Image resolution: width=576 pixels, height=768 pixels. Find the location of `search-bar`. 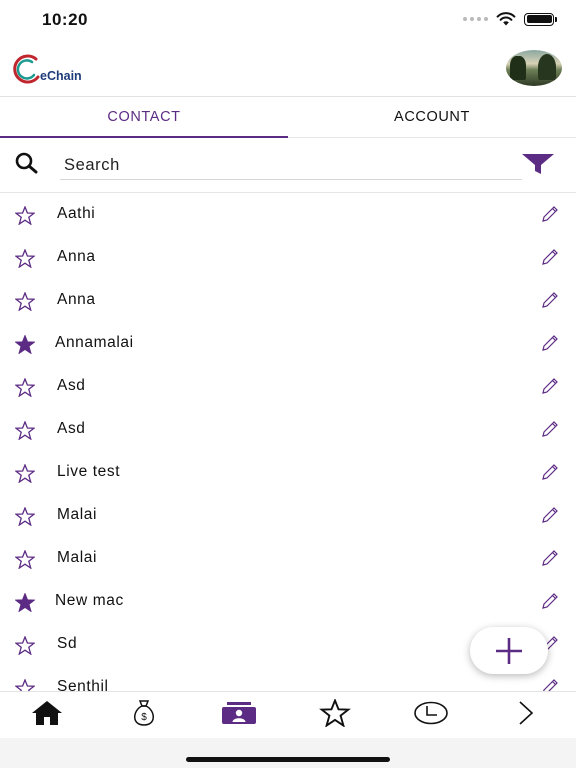

search-bar is located at coordinates (288, 165).